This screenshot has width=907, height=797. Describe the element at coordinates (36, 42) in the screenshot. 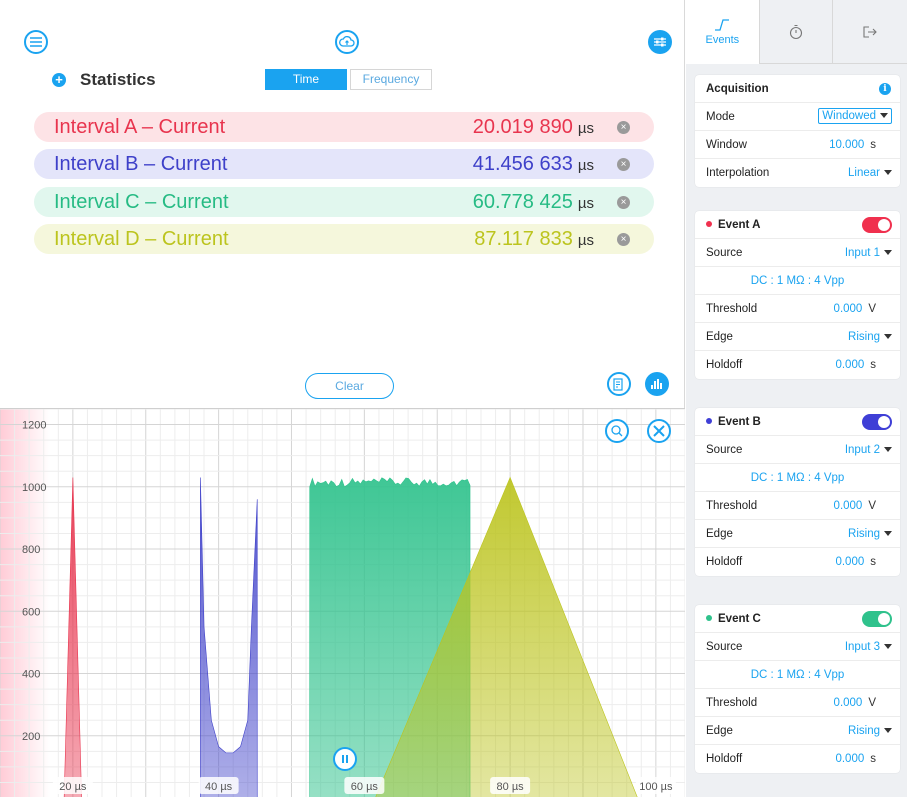

I see `menu-button` at that location.